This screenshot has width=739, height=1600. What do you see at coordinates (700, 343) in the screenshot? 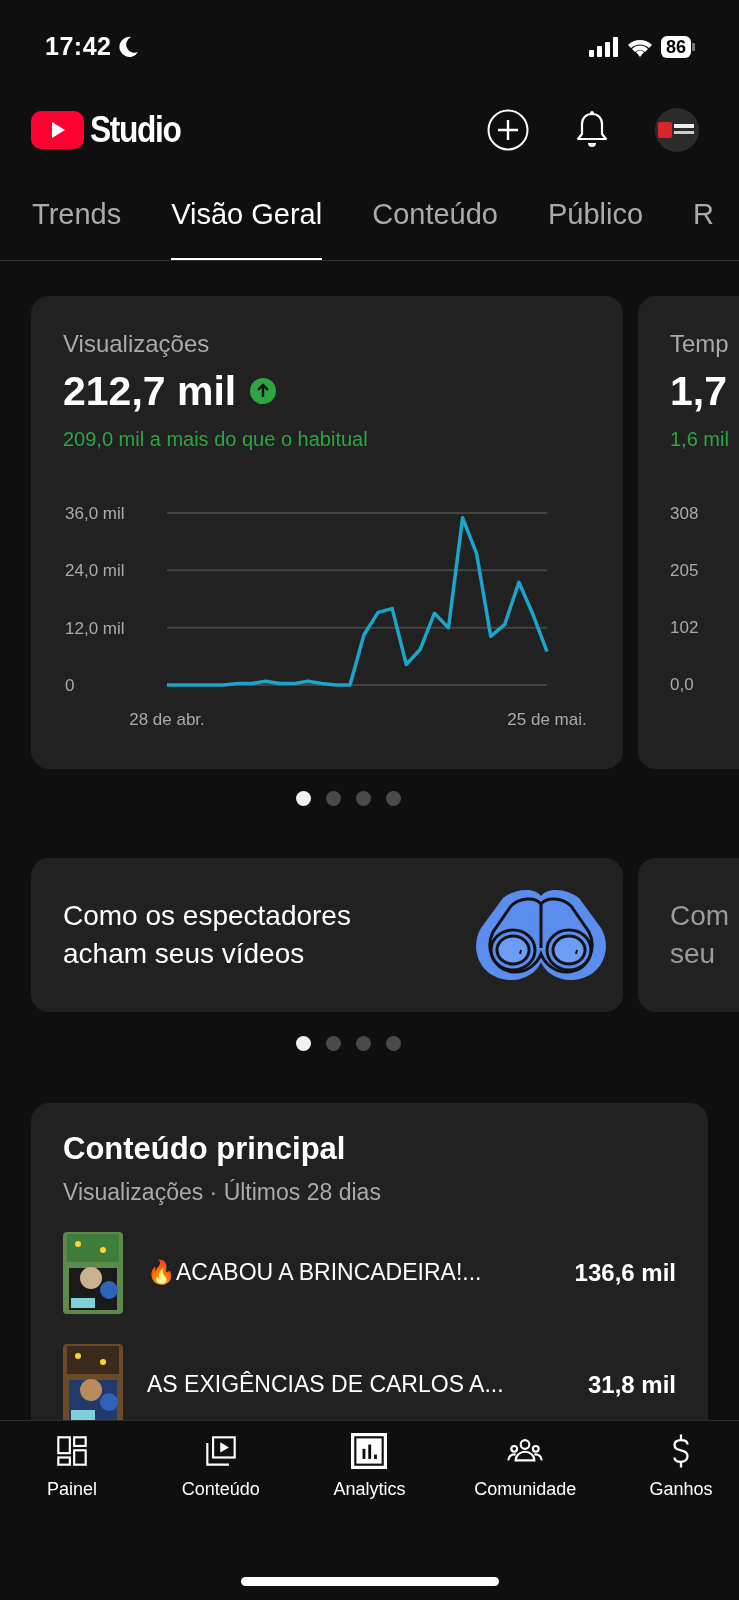
I see `metric-title: Temp` at bounding box center [700, 343].